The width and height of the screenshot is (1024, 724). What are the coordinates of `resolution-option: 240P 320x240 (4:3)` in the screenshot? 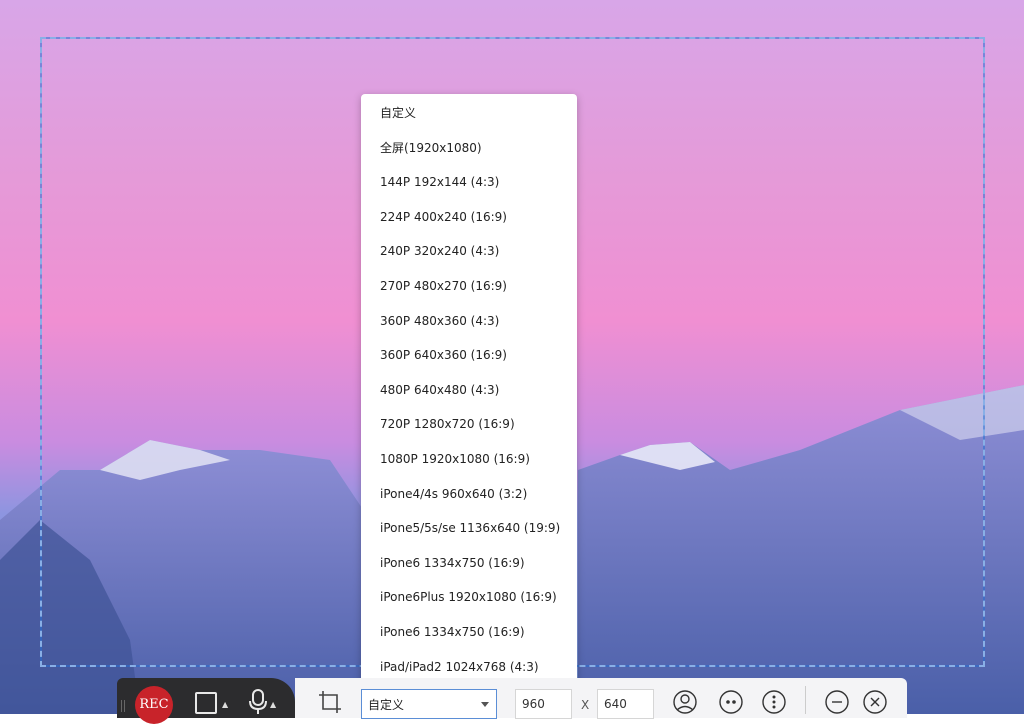 It's located at (469, 251).